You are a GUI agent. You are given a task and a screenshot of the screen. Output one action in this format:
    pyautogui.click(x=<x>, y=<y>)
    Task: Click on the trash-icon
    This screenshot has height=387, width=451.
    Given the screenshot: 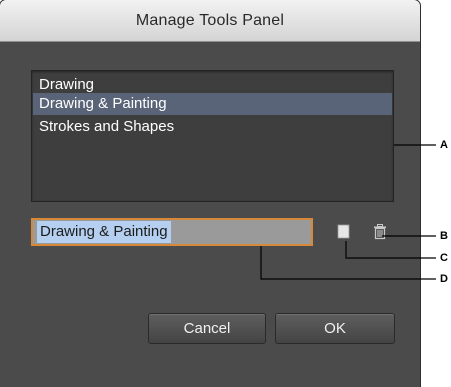 What is the action you would take?
    pyautogui.click(x=380, y=232)
    